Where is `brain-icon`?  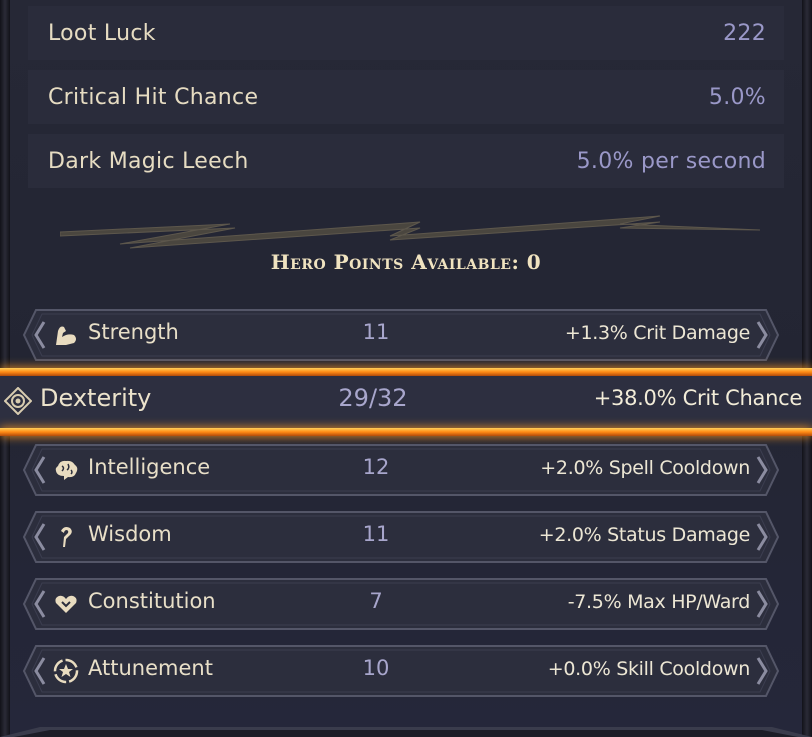
brain-icon is located at coordinates (66, 470).